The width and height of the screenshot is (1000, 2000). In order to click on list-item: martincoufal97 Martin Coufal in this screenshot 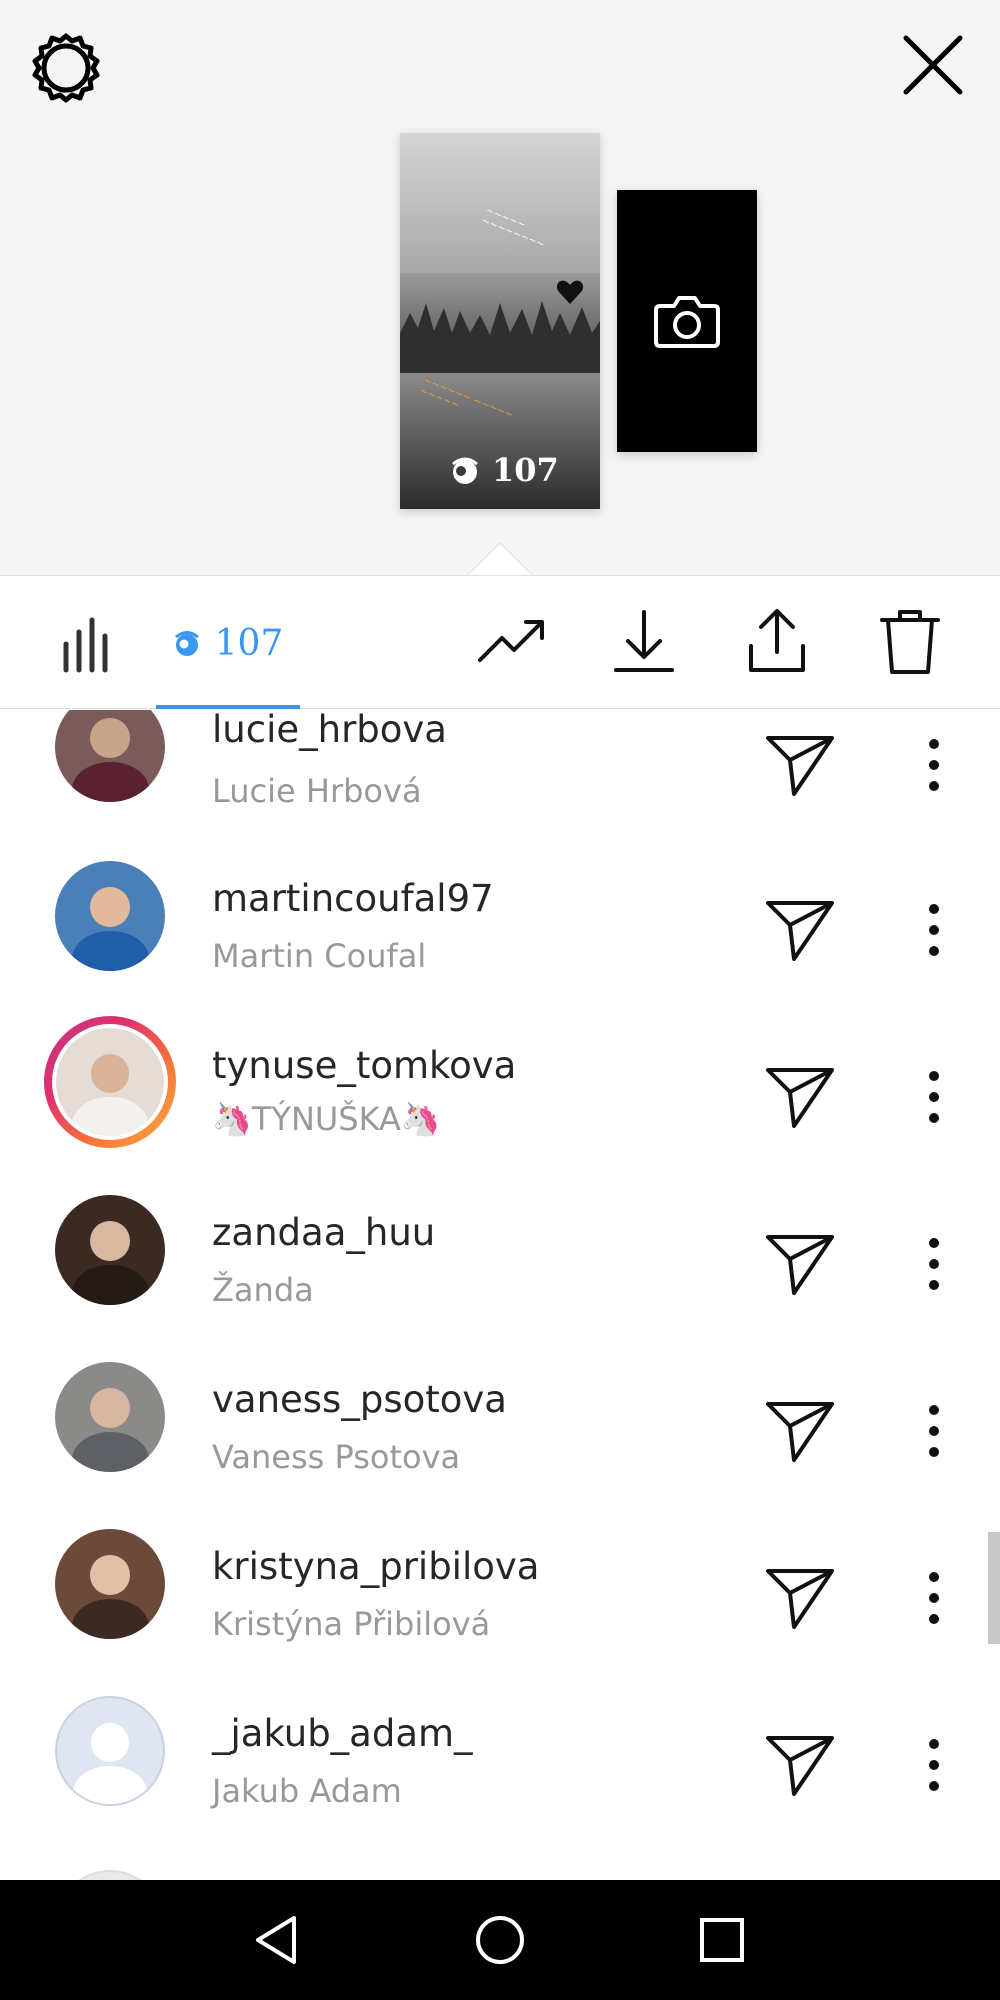, I will do `click(500, 952)`.